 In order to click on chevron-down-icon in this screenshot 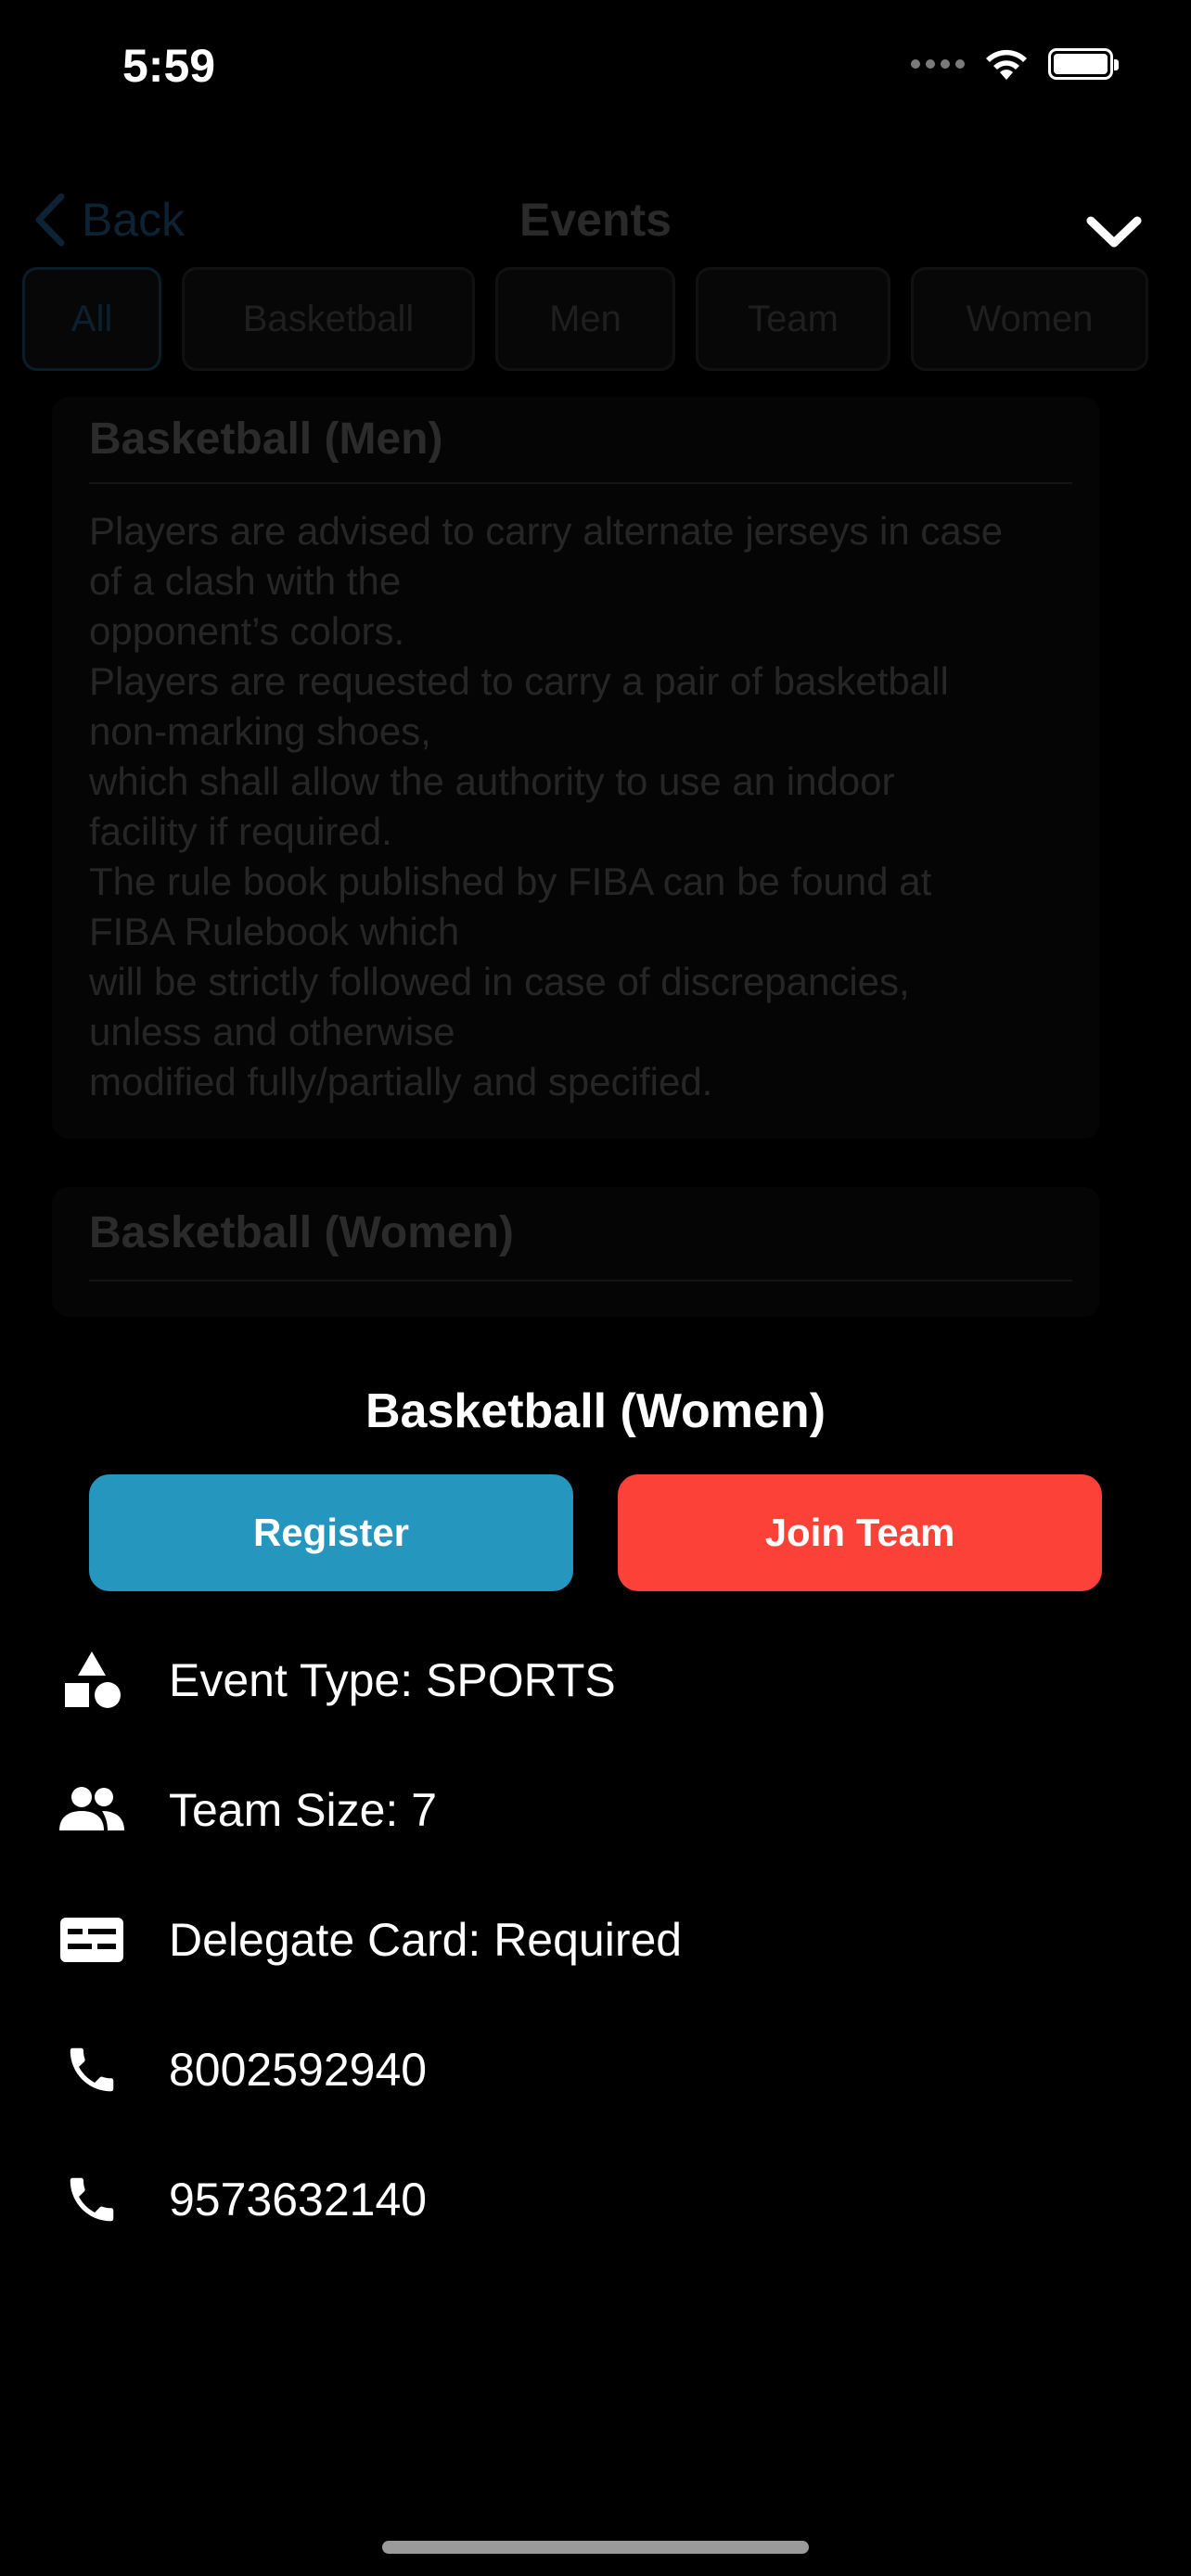, I will do `click(1114, 232)`.